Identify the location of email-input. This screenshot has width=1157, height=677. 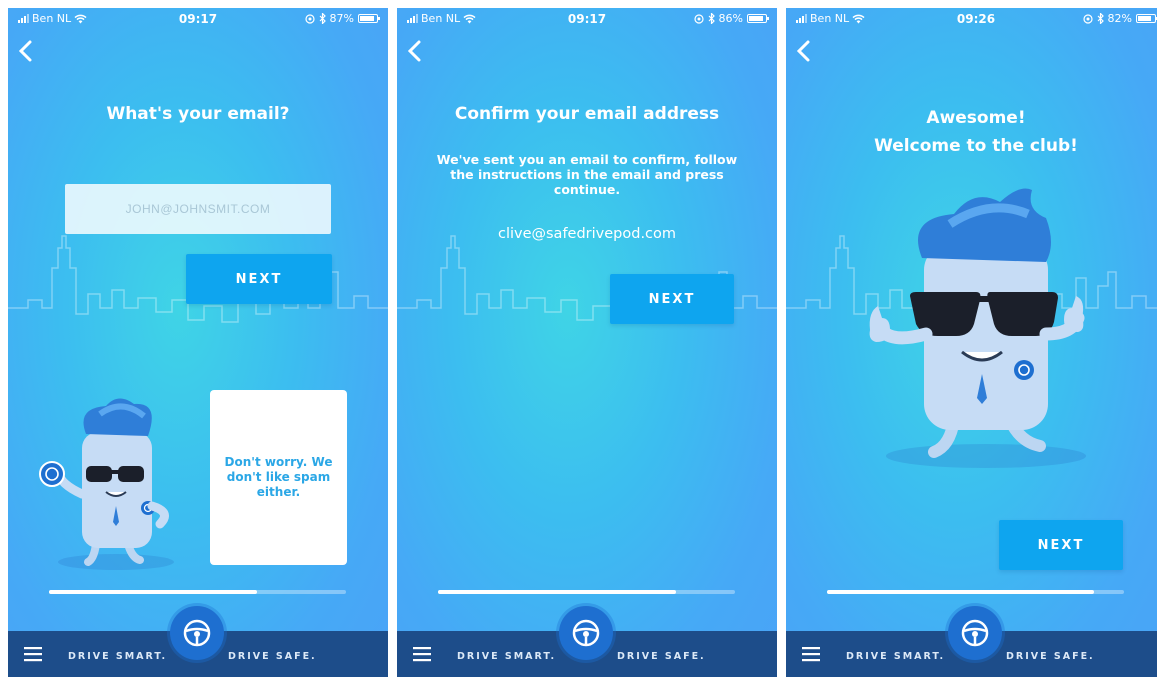
(198, 209).